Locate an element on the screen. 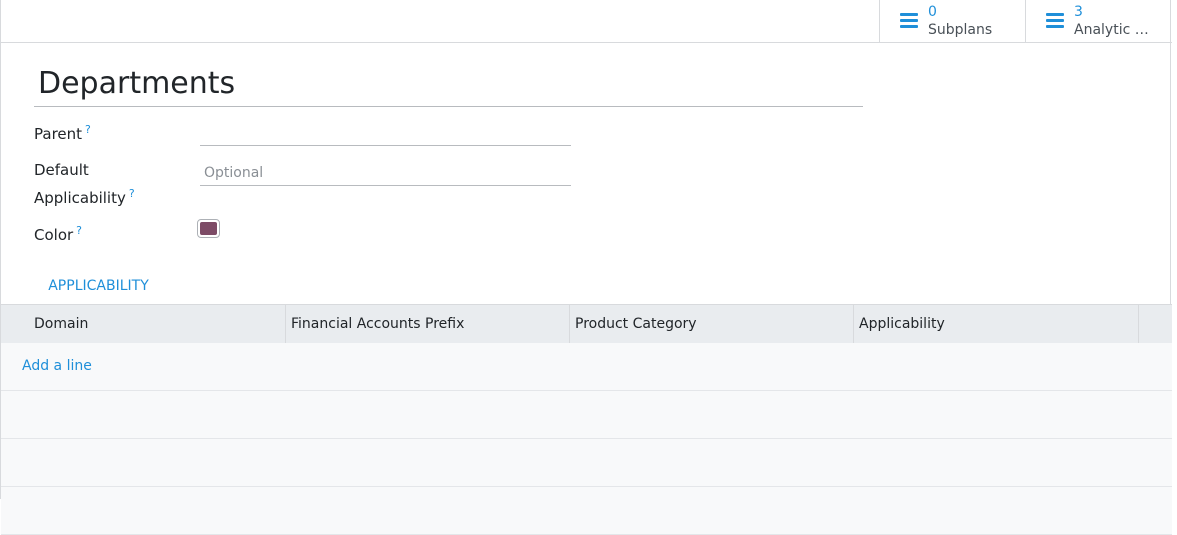 This screenshot has width=1177, height=535. color-picker is located at coordinates (208, 228).